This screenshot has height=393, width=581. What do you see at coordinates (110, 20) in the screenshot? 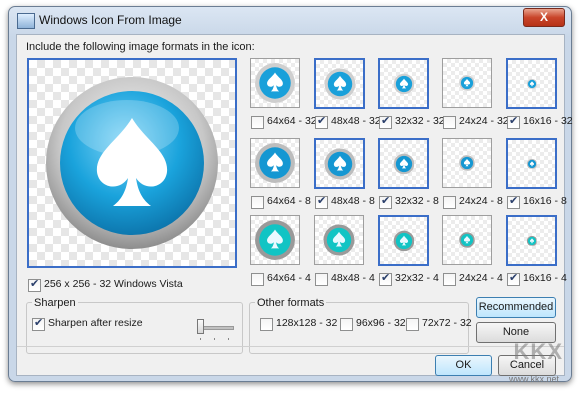
I see `window-title: Windows Icon From Image` at bounding box center [110, 20].